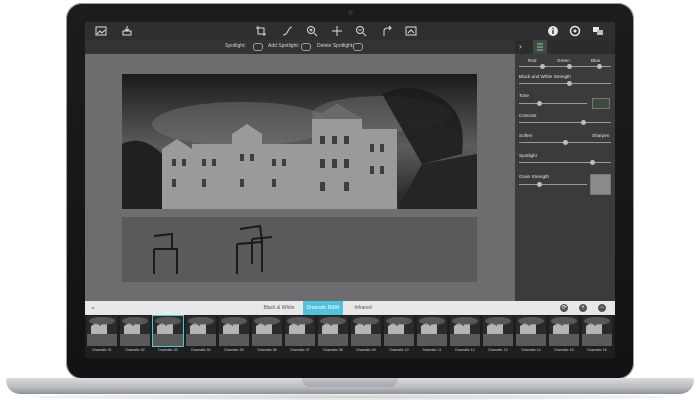 The width and height of the screenshot is (700, 408). What do you see at coordinates (540, 47) in the screenshot?
I see `list-view-icon` at bounding box center [540, 47].